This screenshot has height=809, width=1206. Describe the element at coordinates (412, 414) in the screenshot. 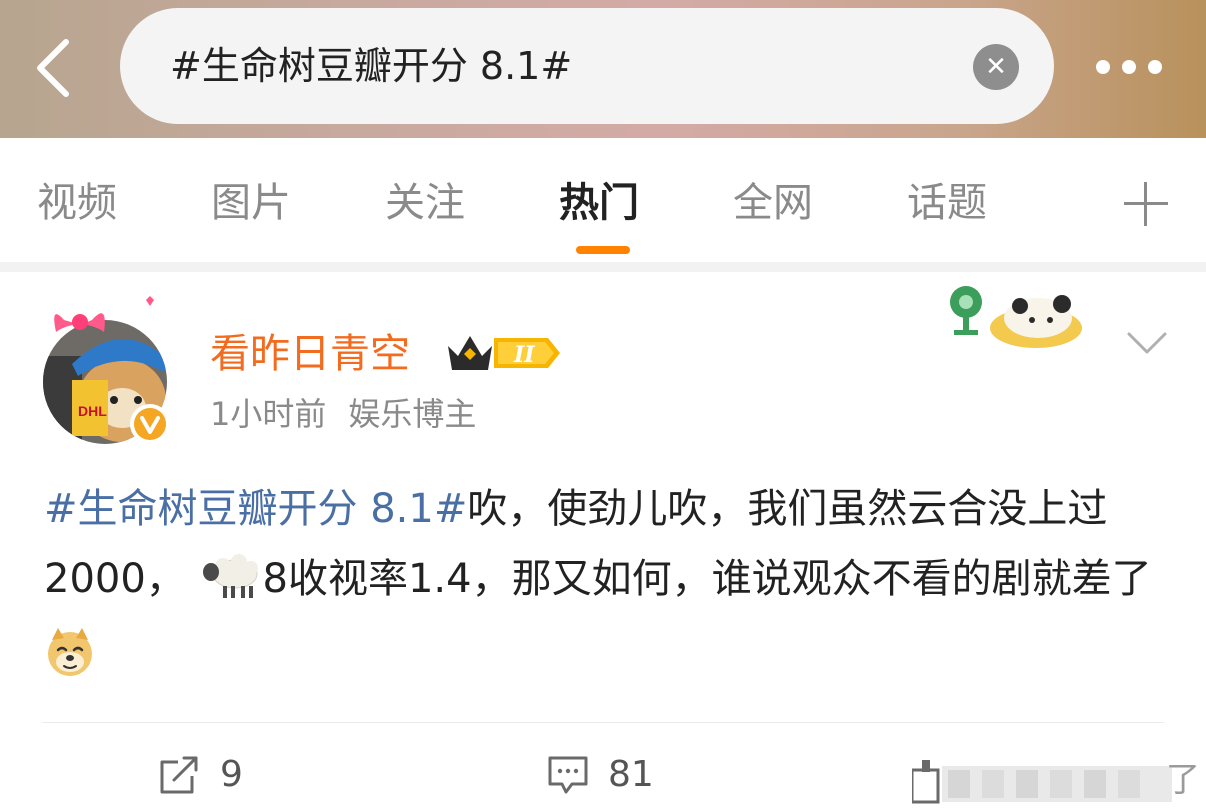

I see `user-tag: 娱乐博主` at that location.